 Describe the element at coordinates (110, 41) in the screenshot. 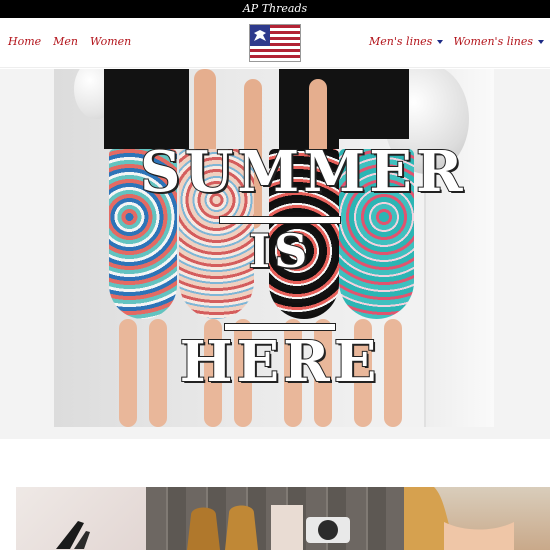

I see `nav-link-women: Women` at that location.